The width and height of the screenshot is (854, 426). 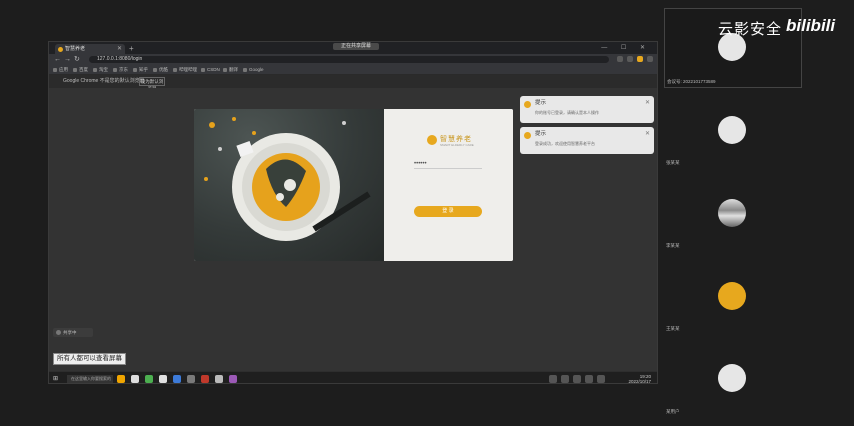 I want to click on url-input: 127.0.0.1:8080/login, so click(x=349, y=59).